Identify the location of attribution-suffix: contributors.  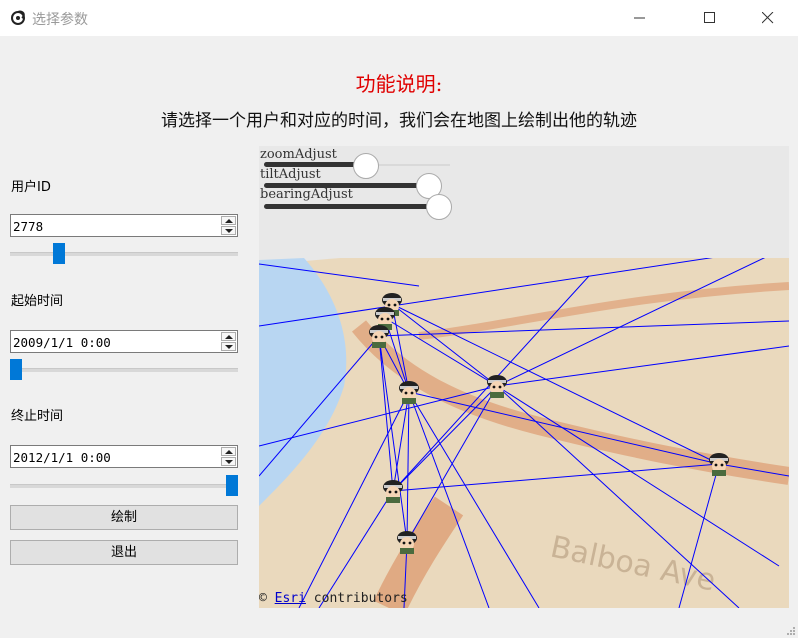
(360, 598).